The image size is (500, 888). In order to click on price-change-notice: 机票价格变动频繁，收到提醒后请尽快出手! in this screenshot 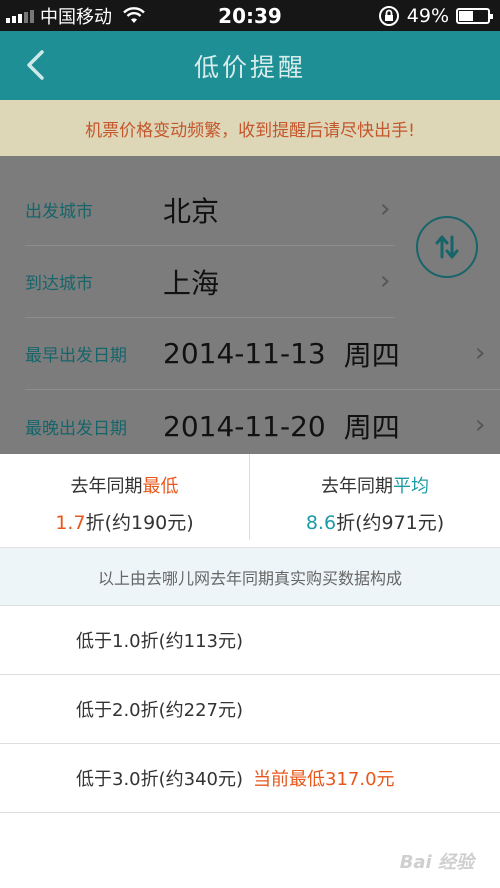, I will do `click(250, 128)`.